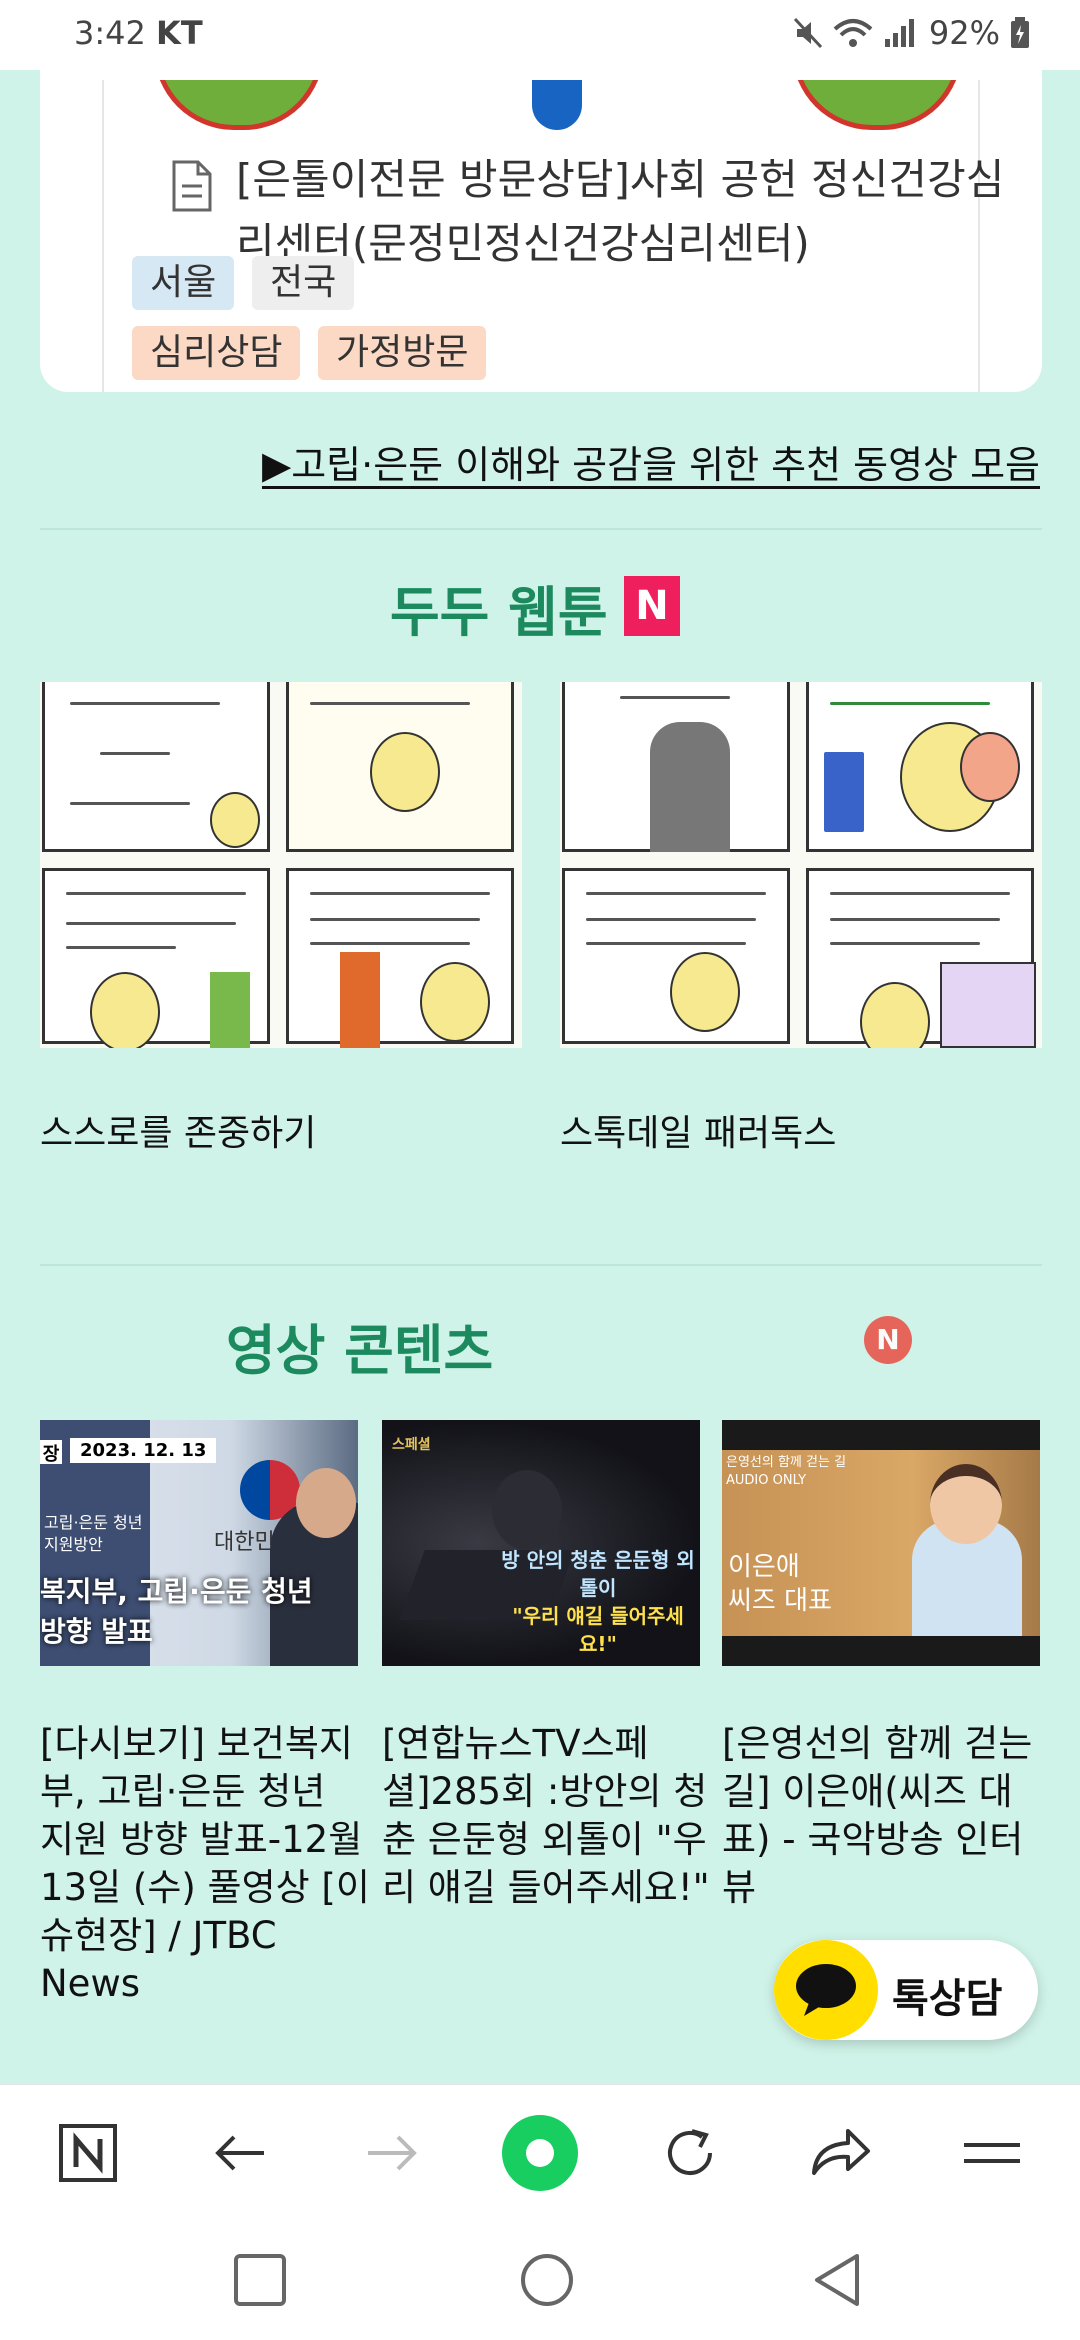 The height and width of the screenshot is (2340, 1080). Describe the element at coordinates (176, 1591) in the screenshot. I see `video-thumb-line1: 복지부, 고립·은둔 청년` at that location.